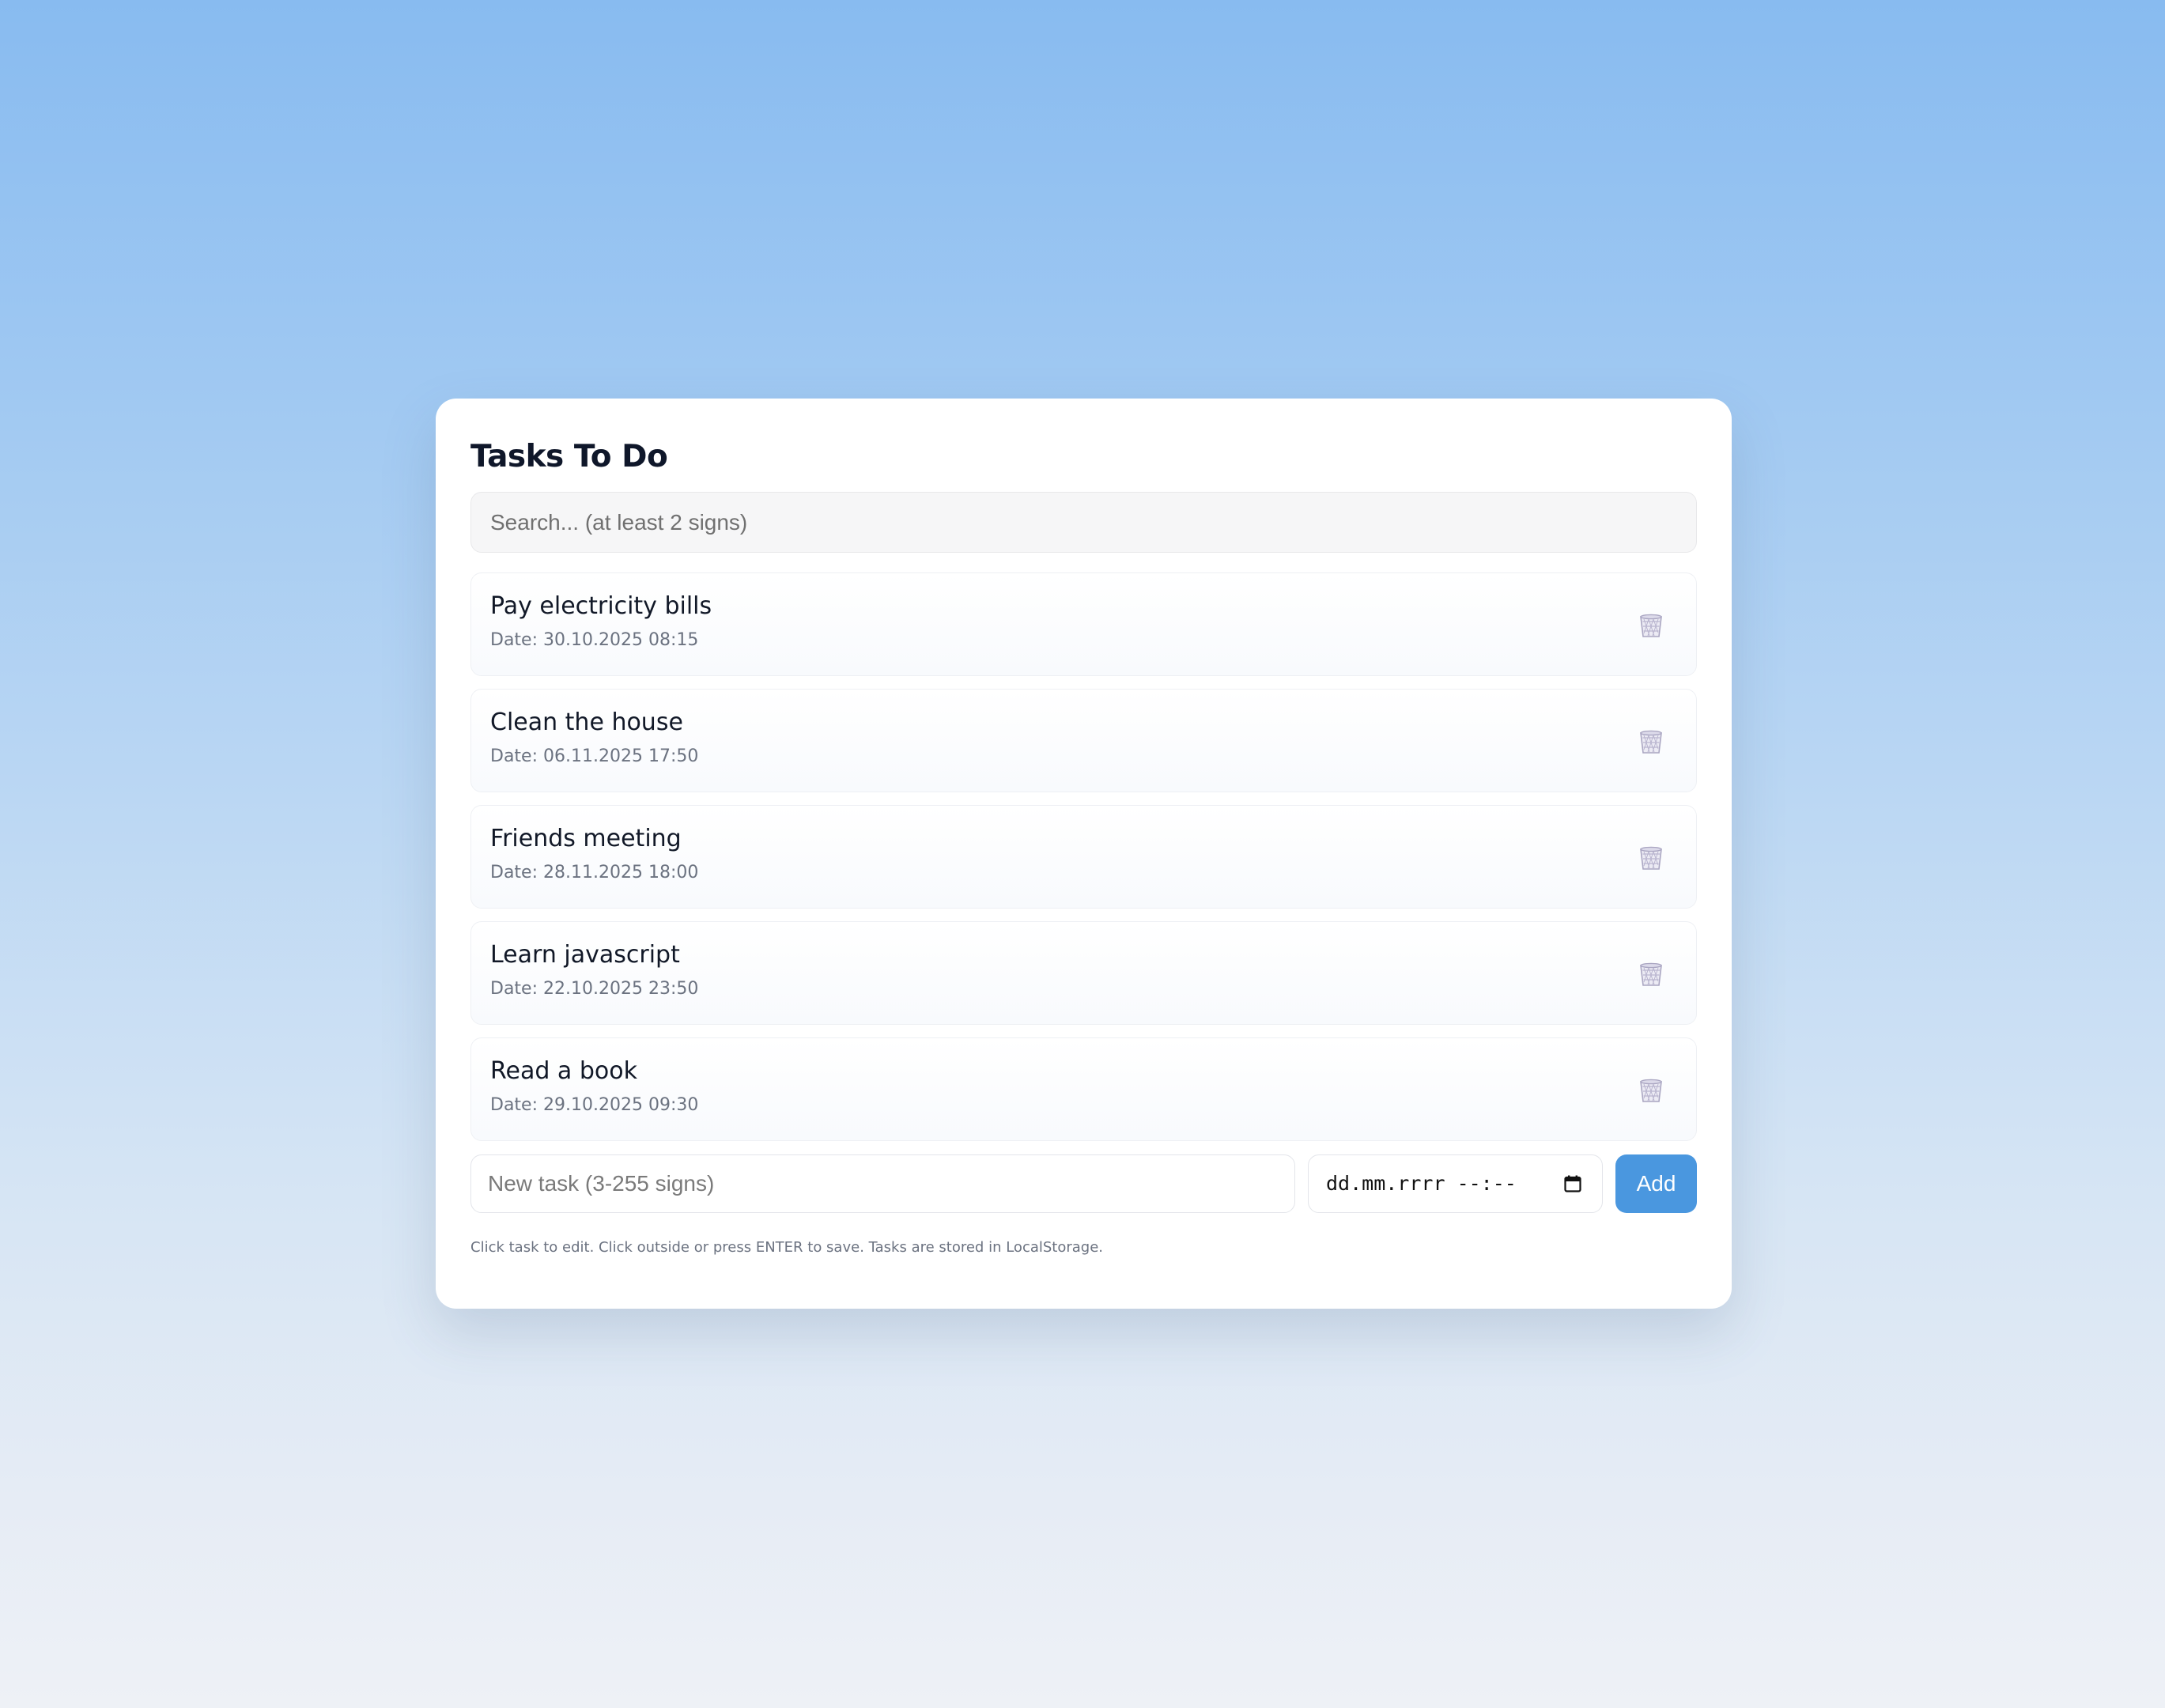  I want to click on task-item: Clean the house Date: 06.11.2025 17:50, so click(1083, 740).